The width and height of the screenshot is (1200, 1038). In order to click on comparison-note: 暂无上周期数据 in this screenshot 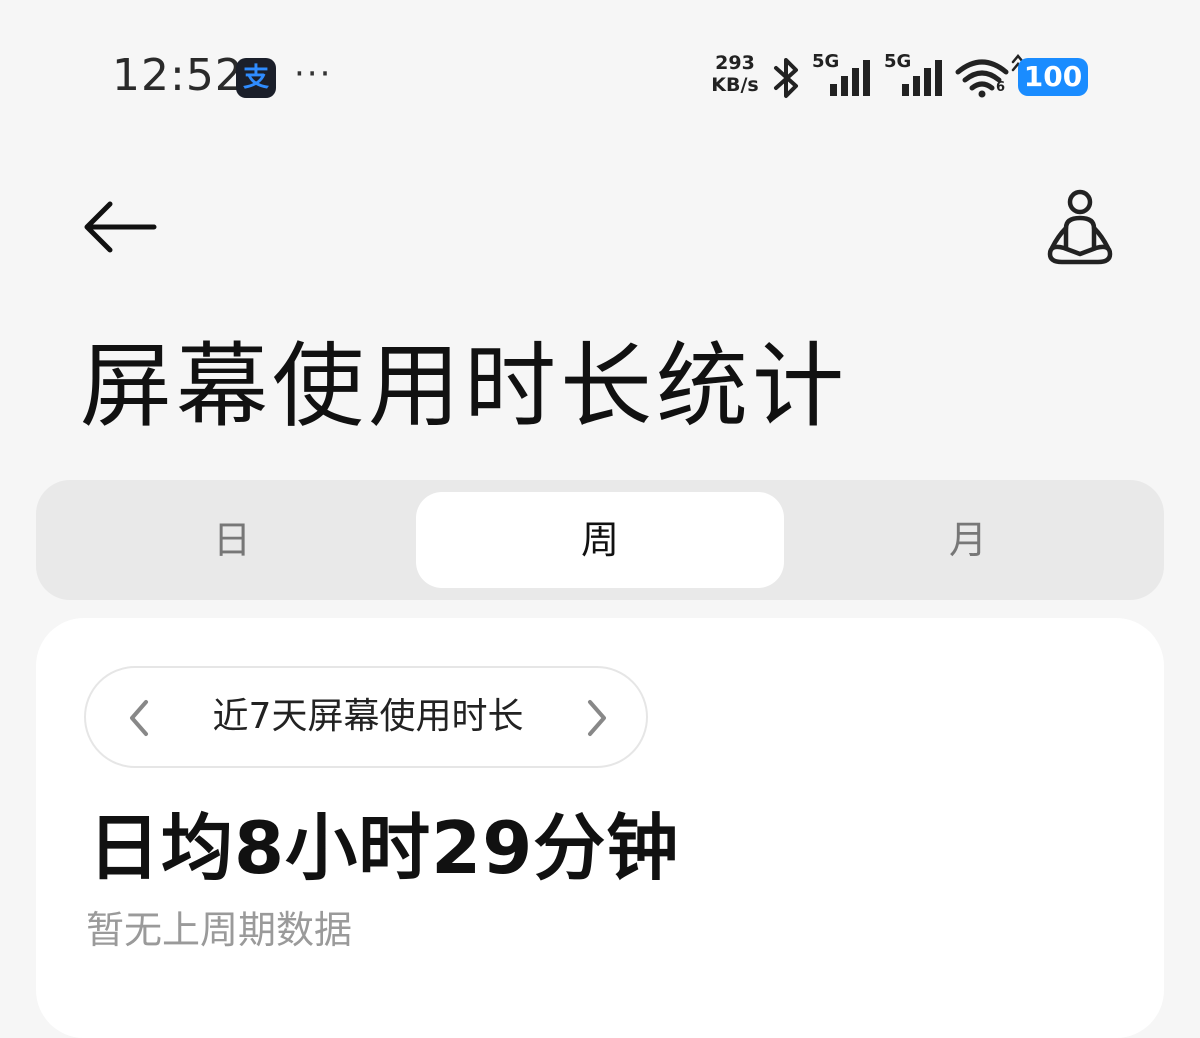, I will do `click(219, 930)`.